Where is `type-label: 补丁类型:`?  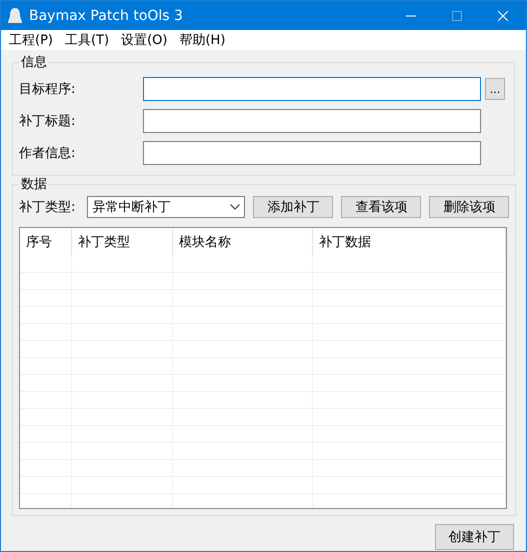 type-label: 补丁类型: is located at coordinates (47, 207).